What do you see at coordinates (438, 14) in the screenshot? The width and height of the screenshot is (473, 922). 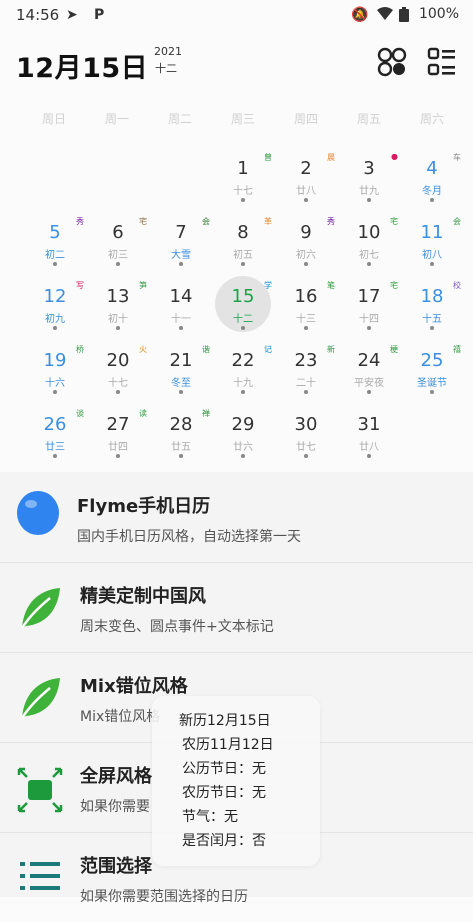 I see `battery-percent: 100%` at bounding box center [438, 14].